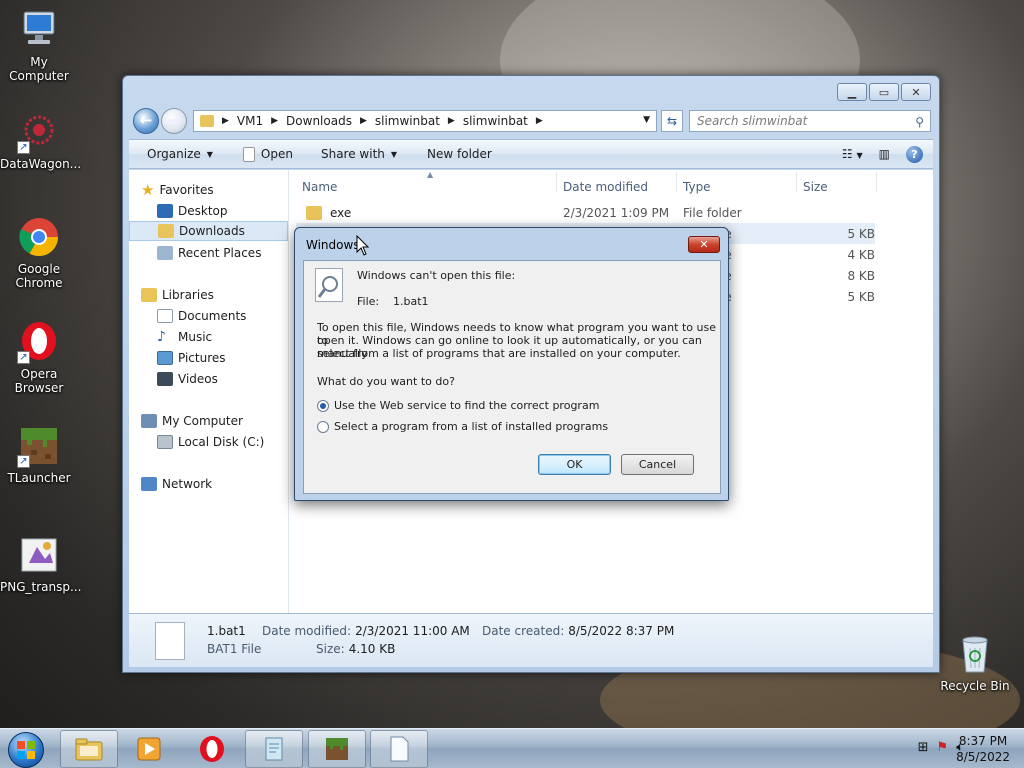 This screenshot has height=768, width=1024. What do you see at coordinates (323, 426) in the screenshot?
I see `radio-button` at bounding box center [323, 426].